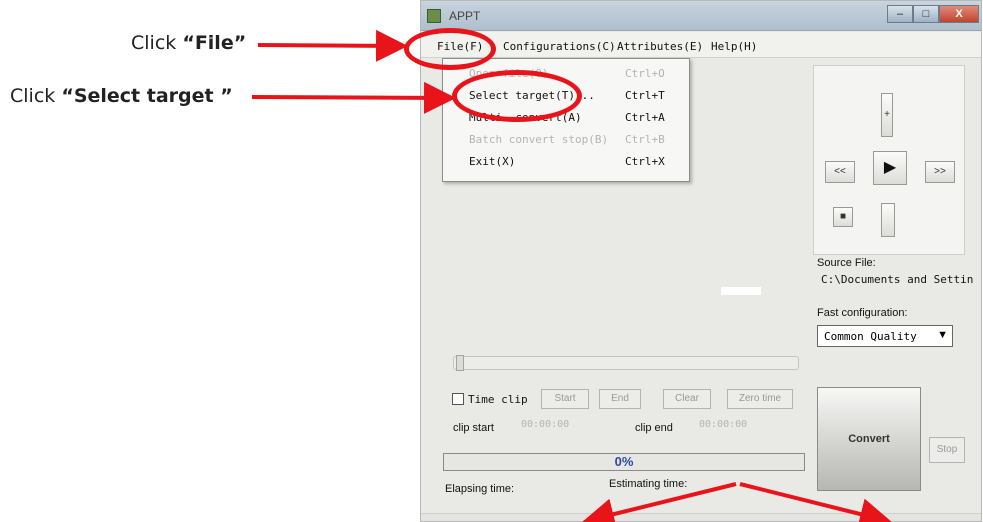 This screenshot has width=983, height=522. What do you see at coordinates (815, 502) in the screenshot?
I see `arrow-down-right` at bounding box center [815, 502].